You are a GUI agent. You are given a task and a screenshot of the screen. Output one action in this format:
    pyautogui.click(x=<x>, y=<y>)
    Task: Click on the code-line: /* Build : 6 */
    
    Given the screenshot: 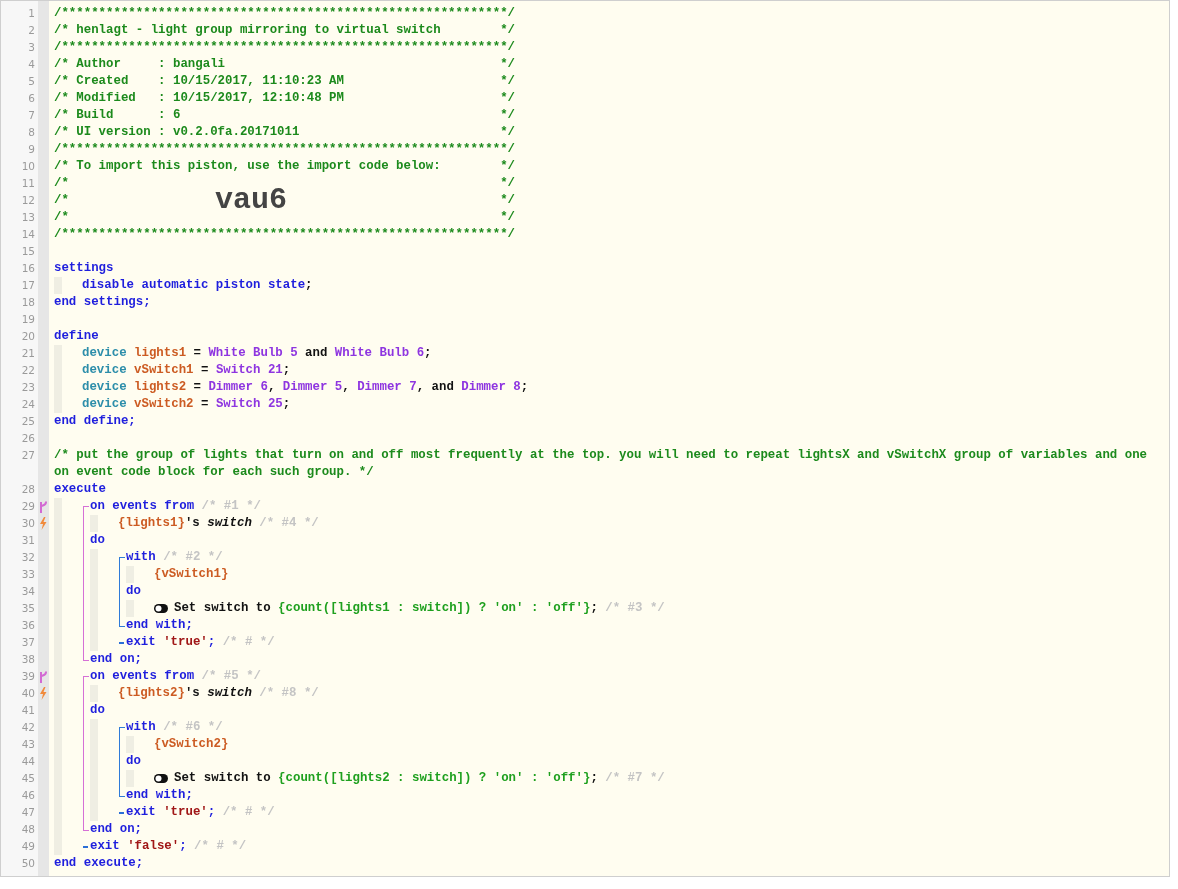 What is the action you would take?
    pyautogui.click(x=285, y=115)
    